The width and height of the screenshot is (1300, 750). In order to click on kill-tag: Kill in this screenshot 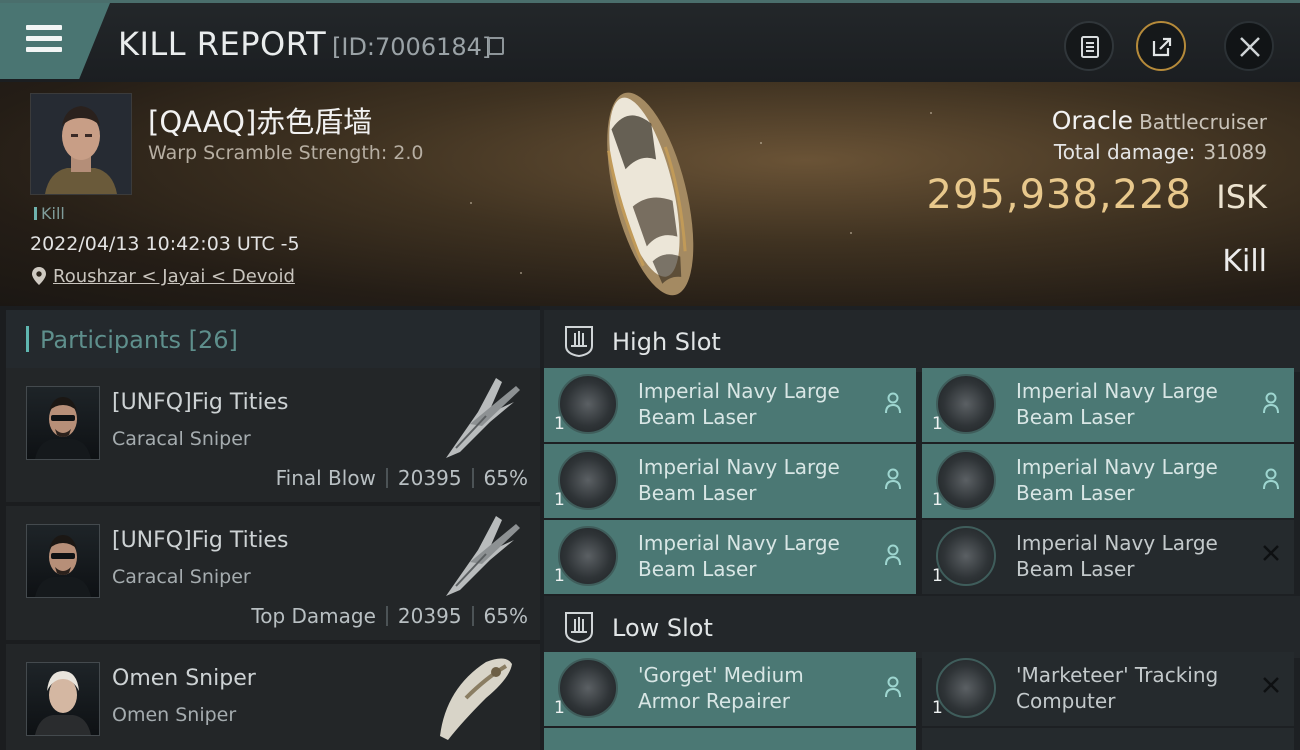, I will do `click(49, 213)`.